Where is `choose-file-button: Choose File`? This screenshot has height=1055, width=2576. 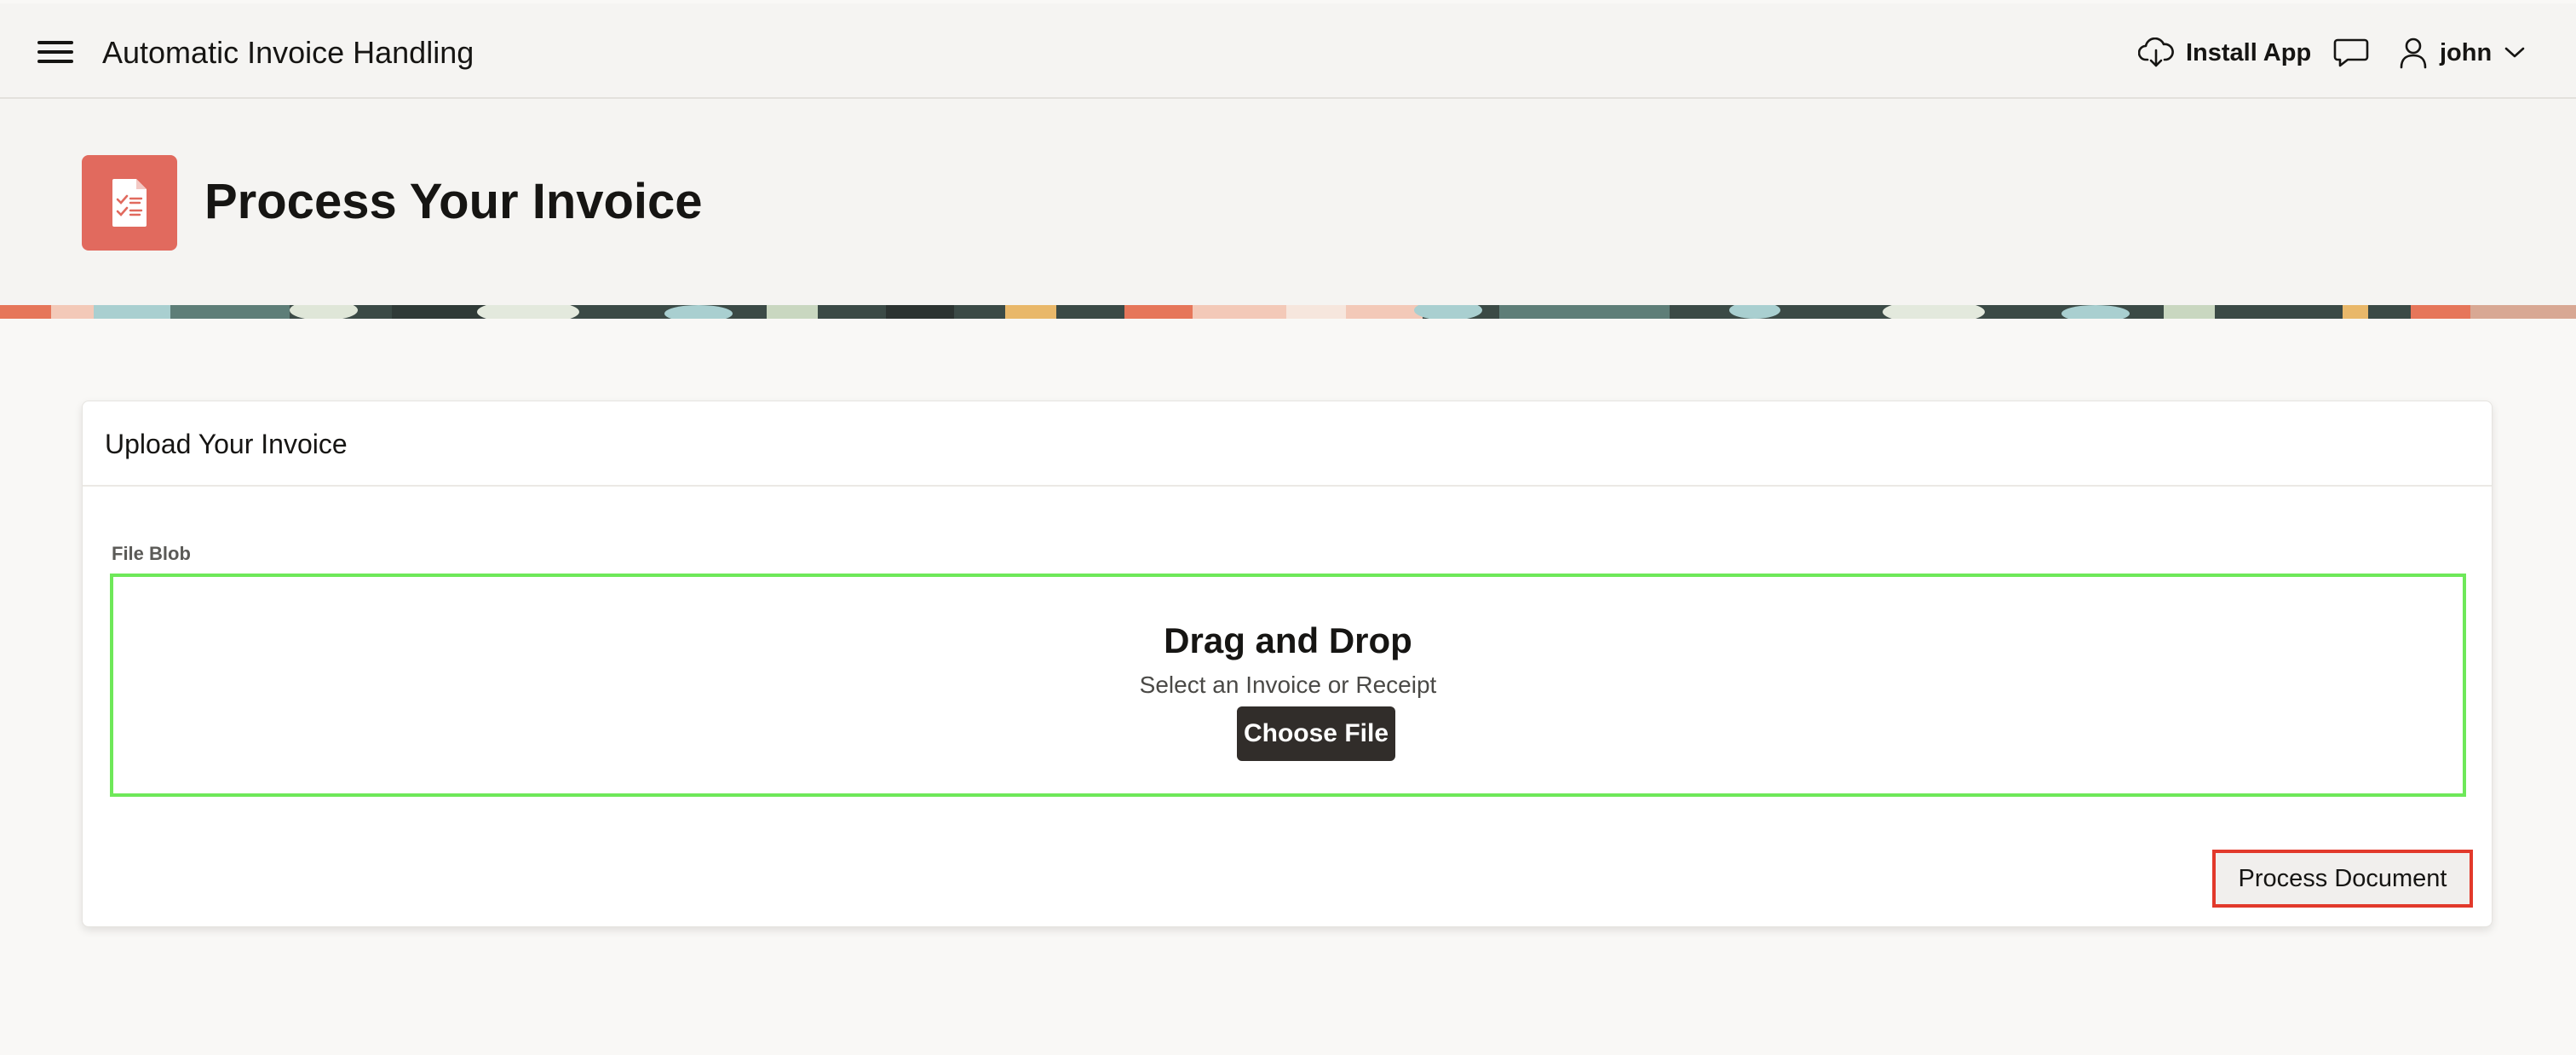 choose-file-button: Choose File is located at coordinates (1316, 733).